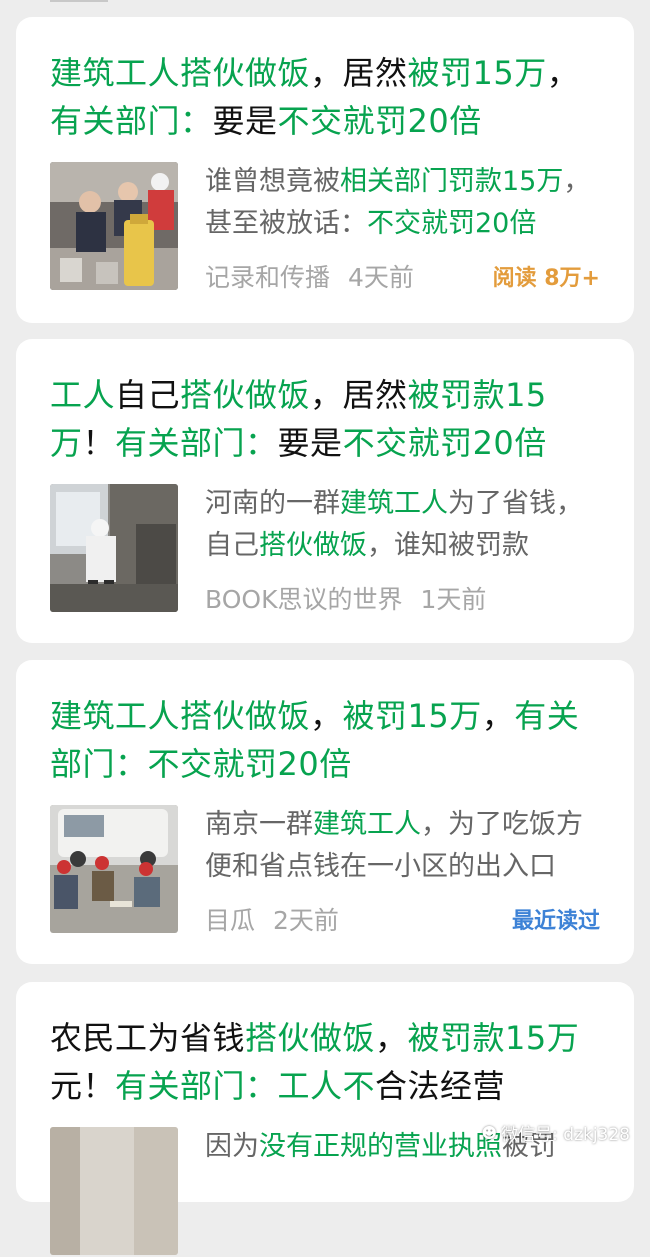 Image resolution: width=650 pixels, height=1257 pixels. Describe the element at coordinates (272, 181) in the screenshot. I see `text-segment: 谁曾想竟被` at that location.